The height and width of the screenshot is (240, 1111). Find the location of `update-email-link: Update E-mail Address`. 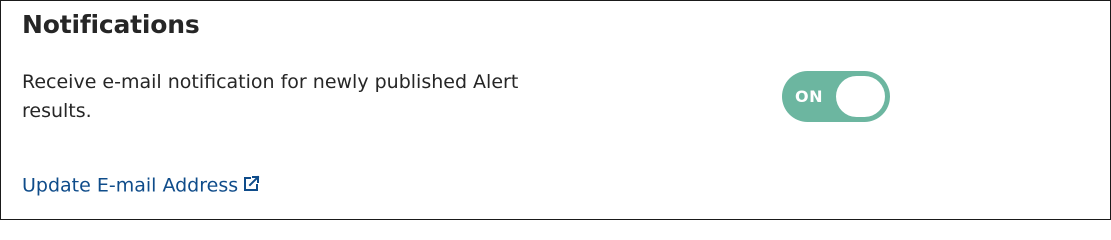

update-email-link: Update E-mail Address is located at coordinates (141, 185).